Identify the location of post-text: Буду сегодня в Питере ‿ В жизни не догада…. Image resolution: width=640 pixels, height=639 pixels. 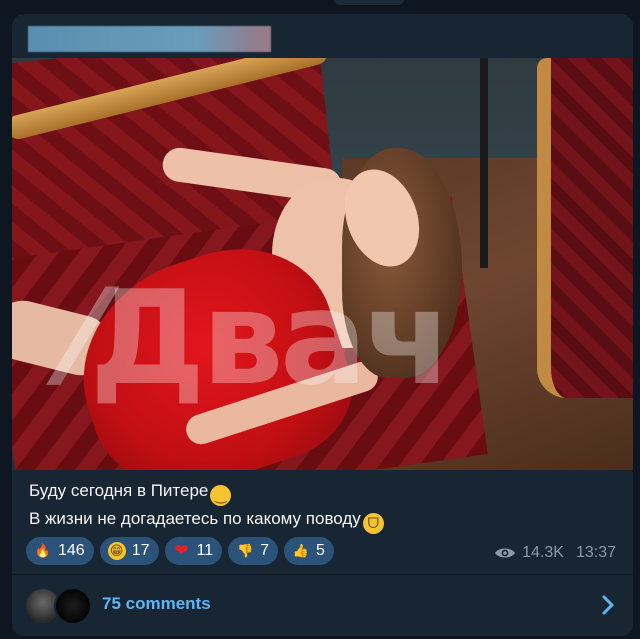
(324, 506).